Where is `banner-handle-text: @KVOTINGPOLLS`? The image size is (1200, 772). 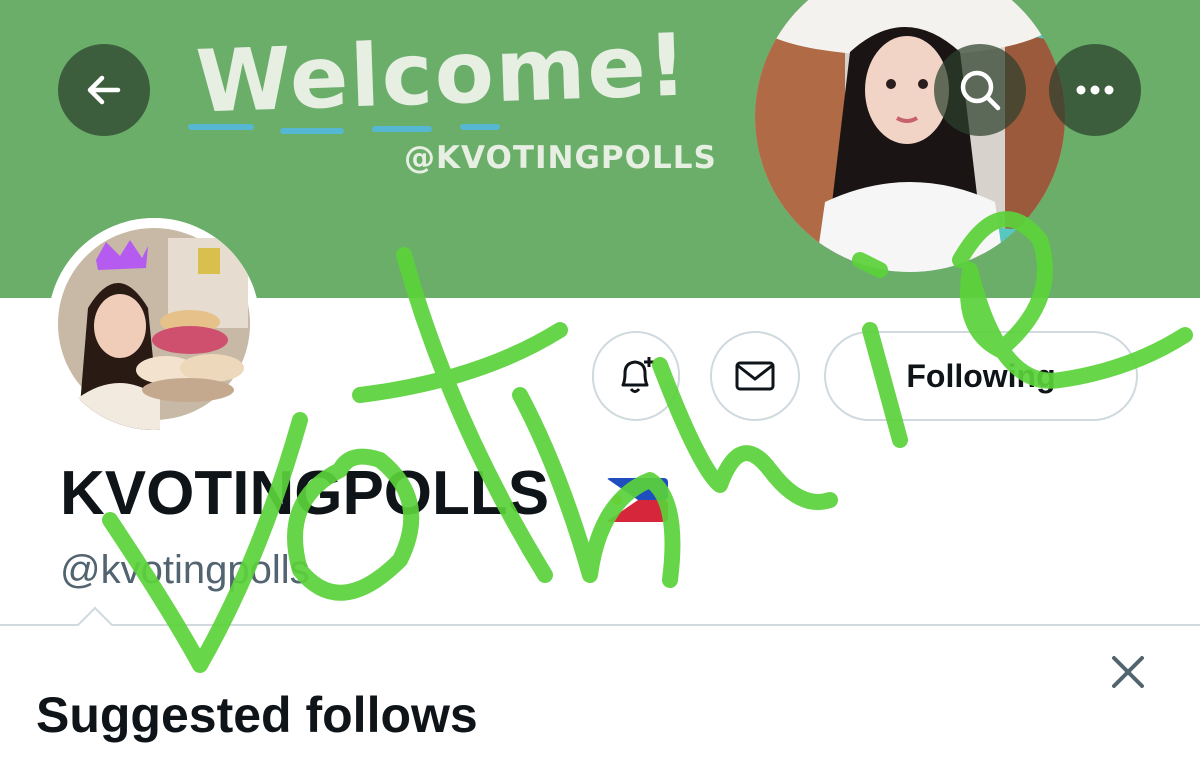
banner-handle-text: @KVOTINGPOLLS is located at coordinates (560, 158).